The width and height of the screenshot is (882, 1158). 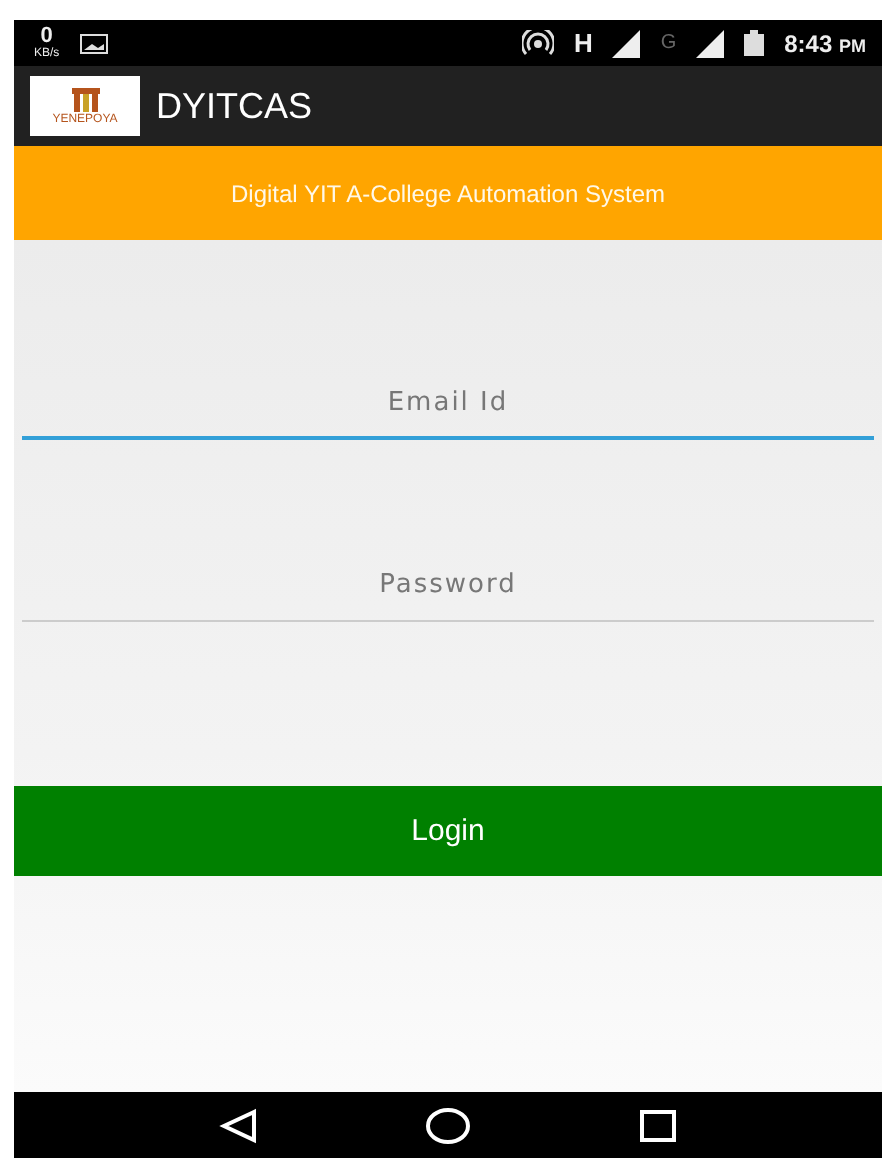 What do you see at coordinates (583, 43) in the screenshot?
I see `network-type: H` at bounding box center [583, 43].